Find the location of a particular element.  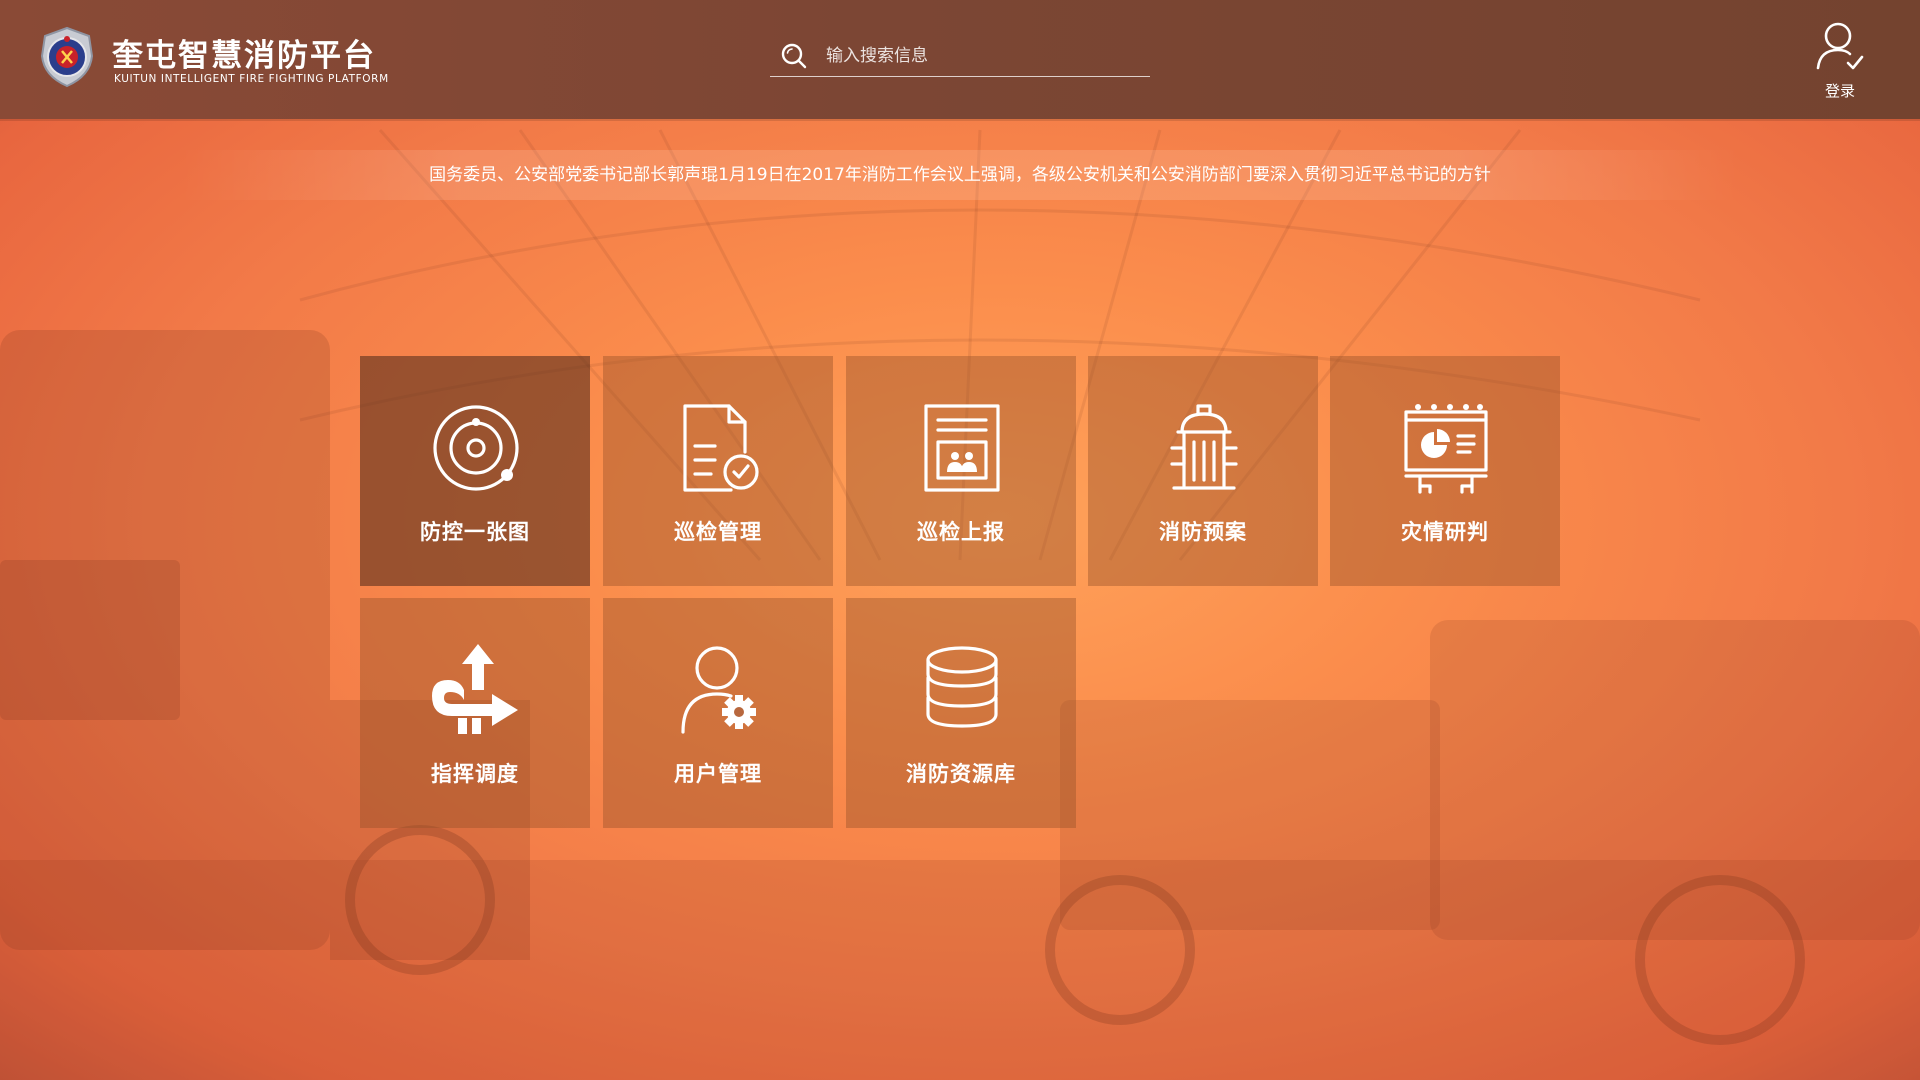

report-frame-icon is located at coordinates (962, 448).